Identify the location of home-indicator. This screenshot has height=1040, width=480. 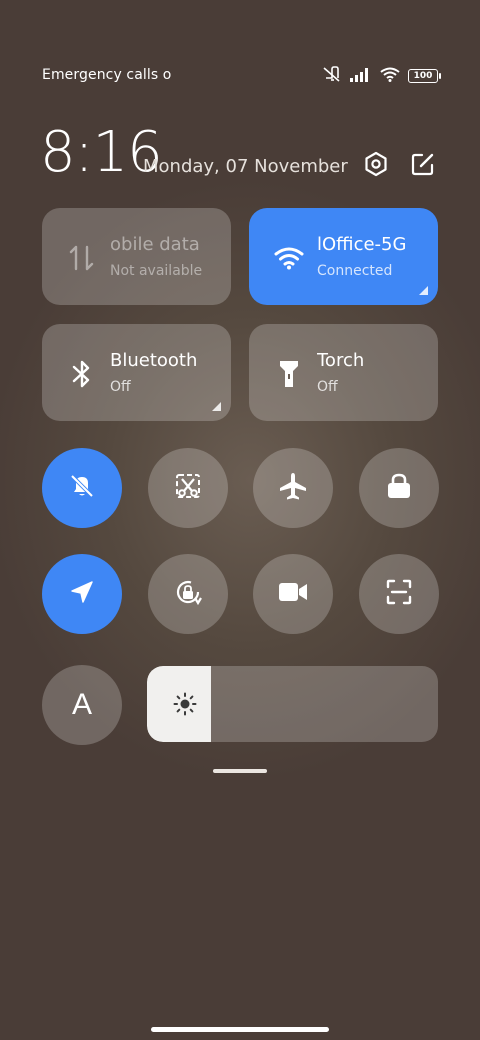
(240, 1029).